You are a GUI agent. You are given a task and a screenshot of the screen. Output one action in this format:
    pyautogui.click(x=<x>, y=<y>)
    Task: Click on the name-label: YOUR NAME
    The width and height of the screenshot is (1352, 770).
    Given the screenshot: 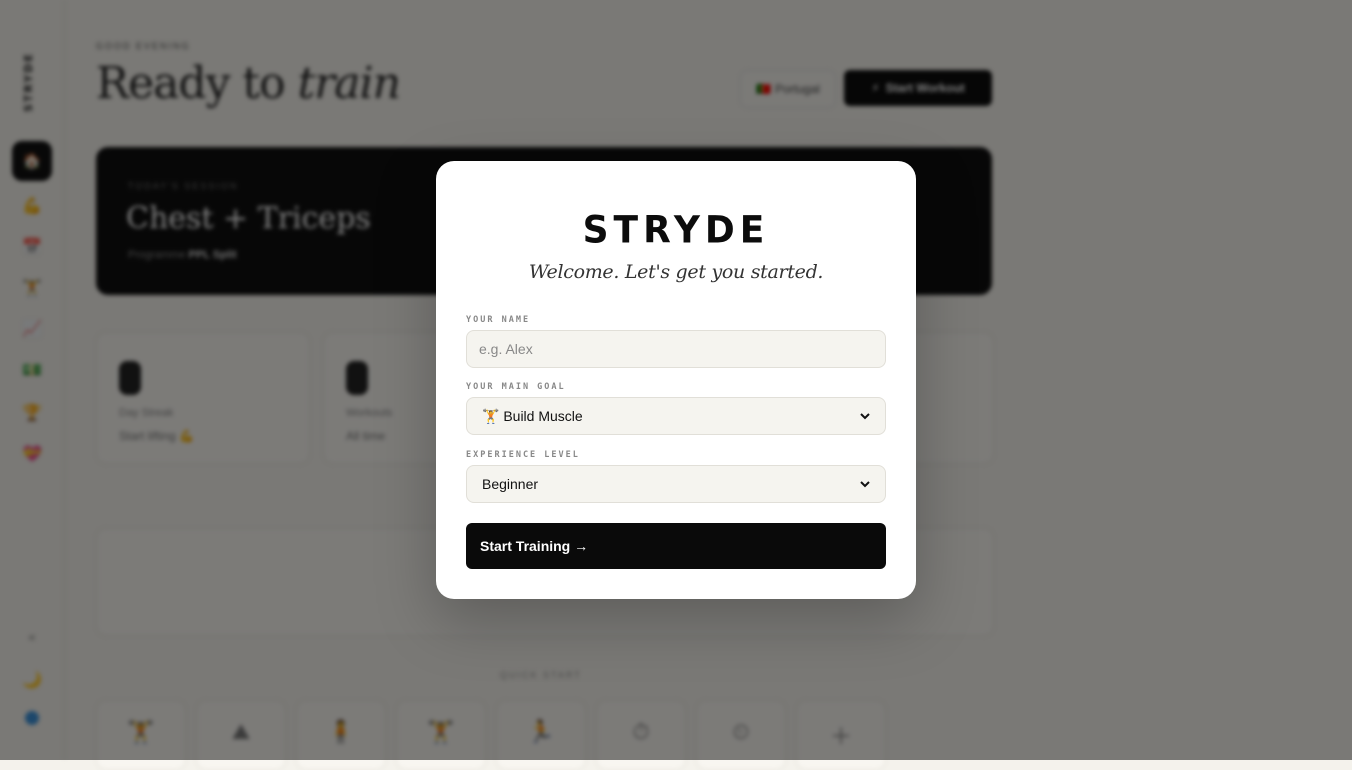 What is the action you would take?
    pyautogui.click(x=498, y=320)
    